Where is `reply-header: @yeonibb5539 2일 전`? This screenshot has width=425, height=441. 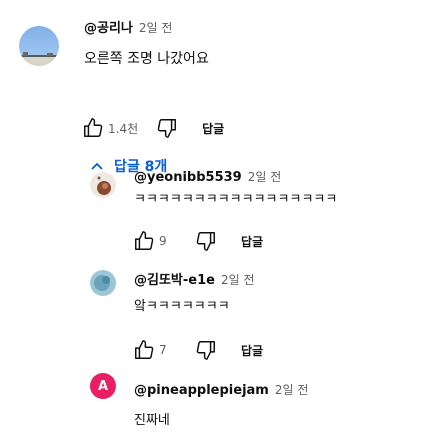
reply-header: @yeonibb5539 2일 전 is located at coordinates (207, 175).